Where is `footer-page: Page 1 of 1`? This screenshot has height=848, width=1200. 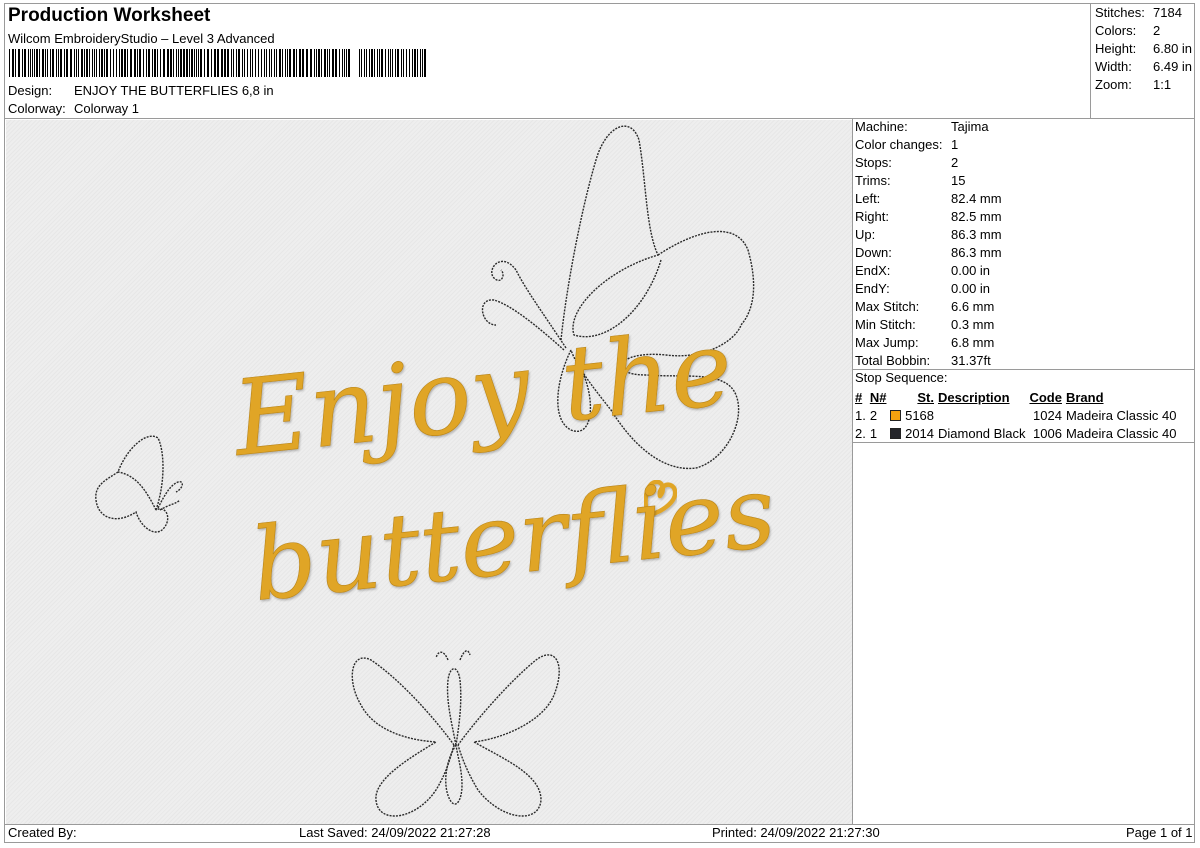 footer-page: Page 1 of 1 is located at coordinates (1159, 832).